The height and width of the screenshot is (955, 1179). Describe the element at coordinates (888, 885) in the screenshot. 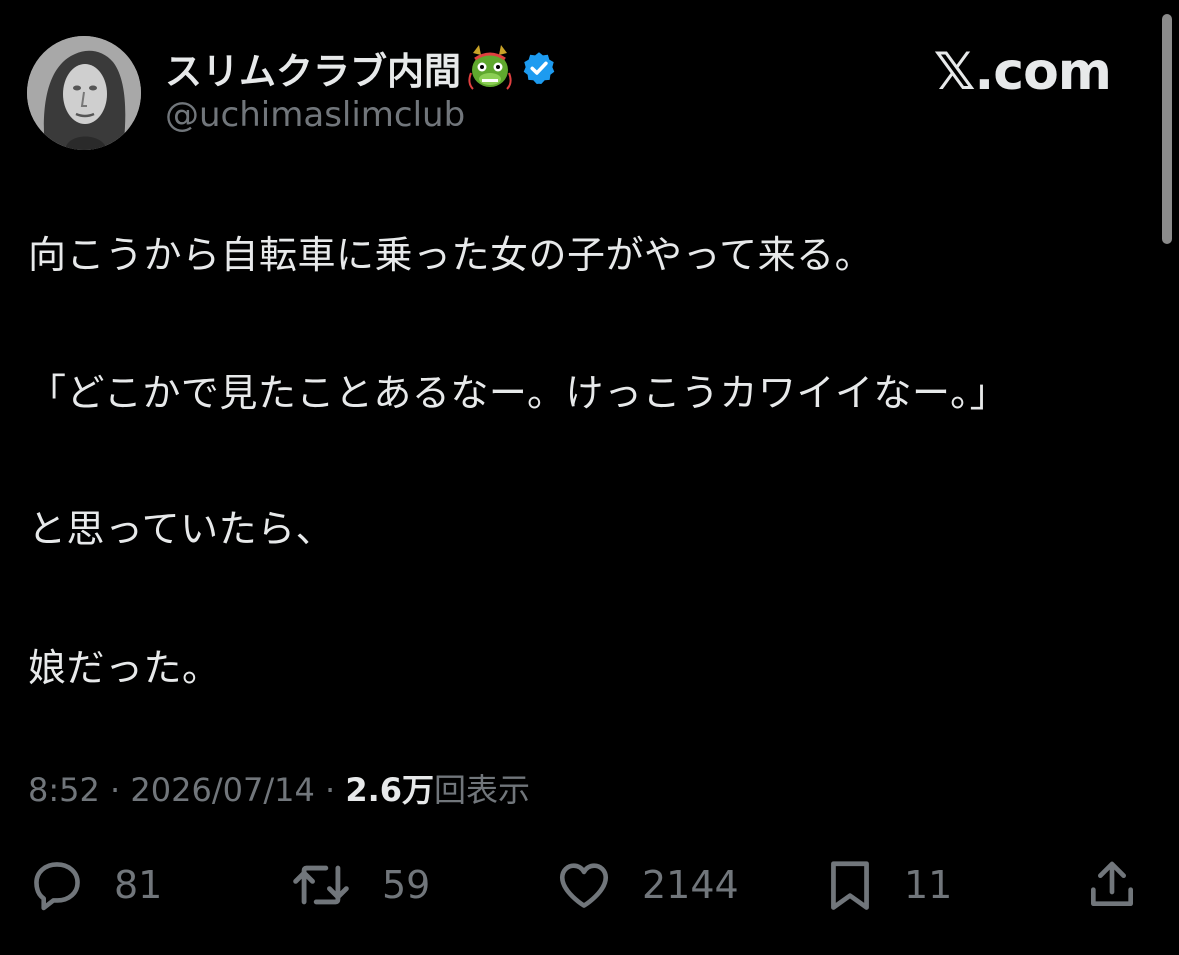

I see `bookmark-button: 11` at that location.